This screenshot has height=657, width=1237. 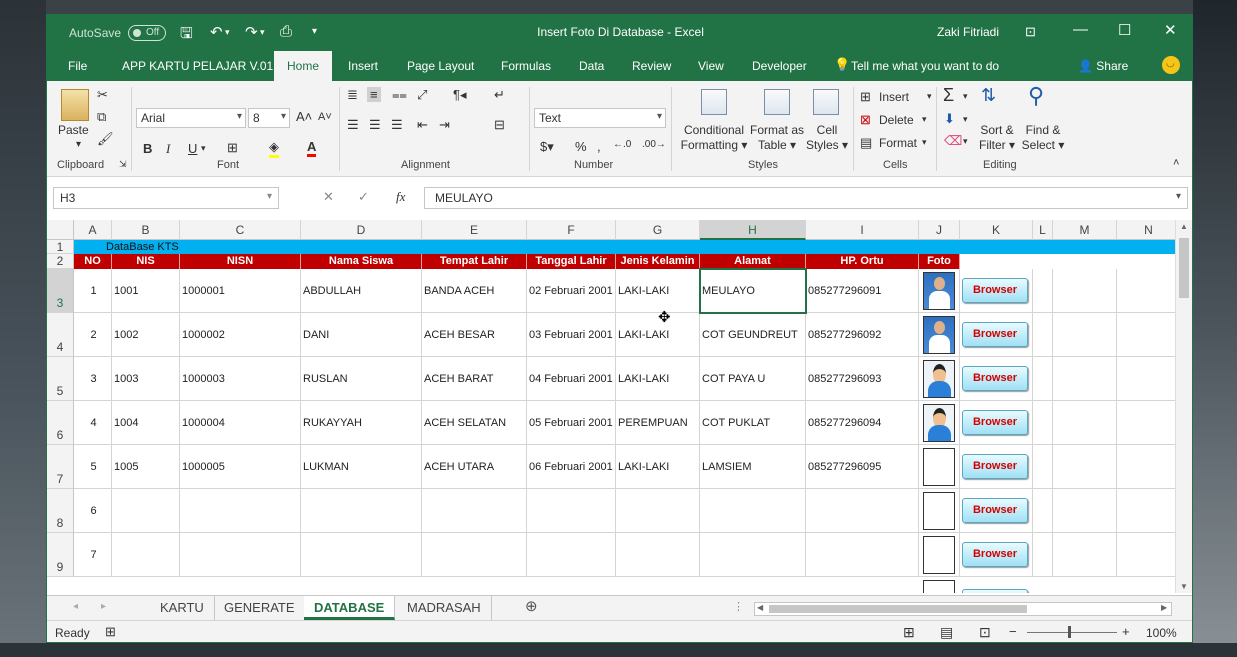 I want to click on database-banner: DataBase KTS, so click(x=624, y=247).